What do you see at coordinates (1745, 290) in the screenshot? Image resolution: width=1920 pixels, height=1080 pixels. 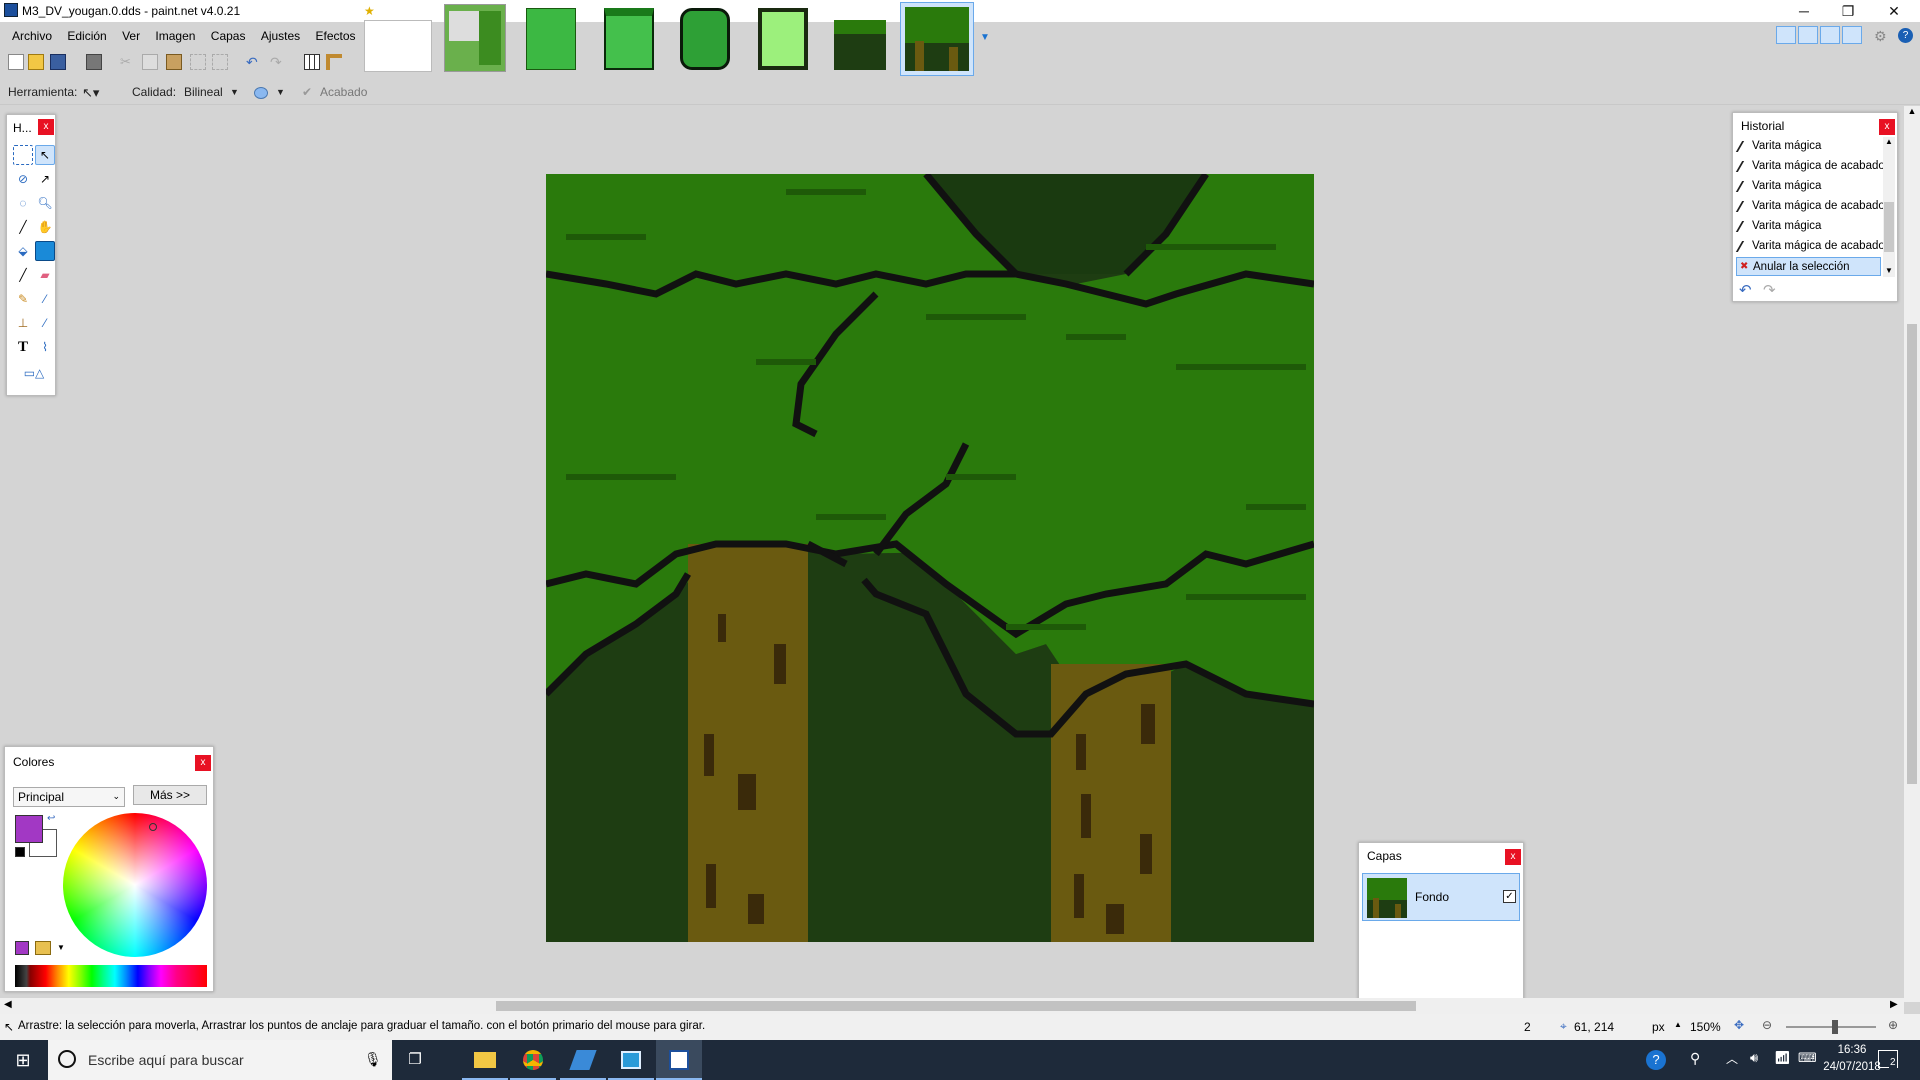 I see `history-undo-icon: ↶` at bounding box center [1745, 290].